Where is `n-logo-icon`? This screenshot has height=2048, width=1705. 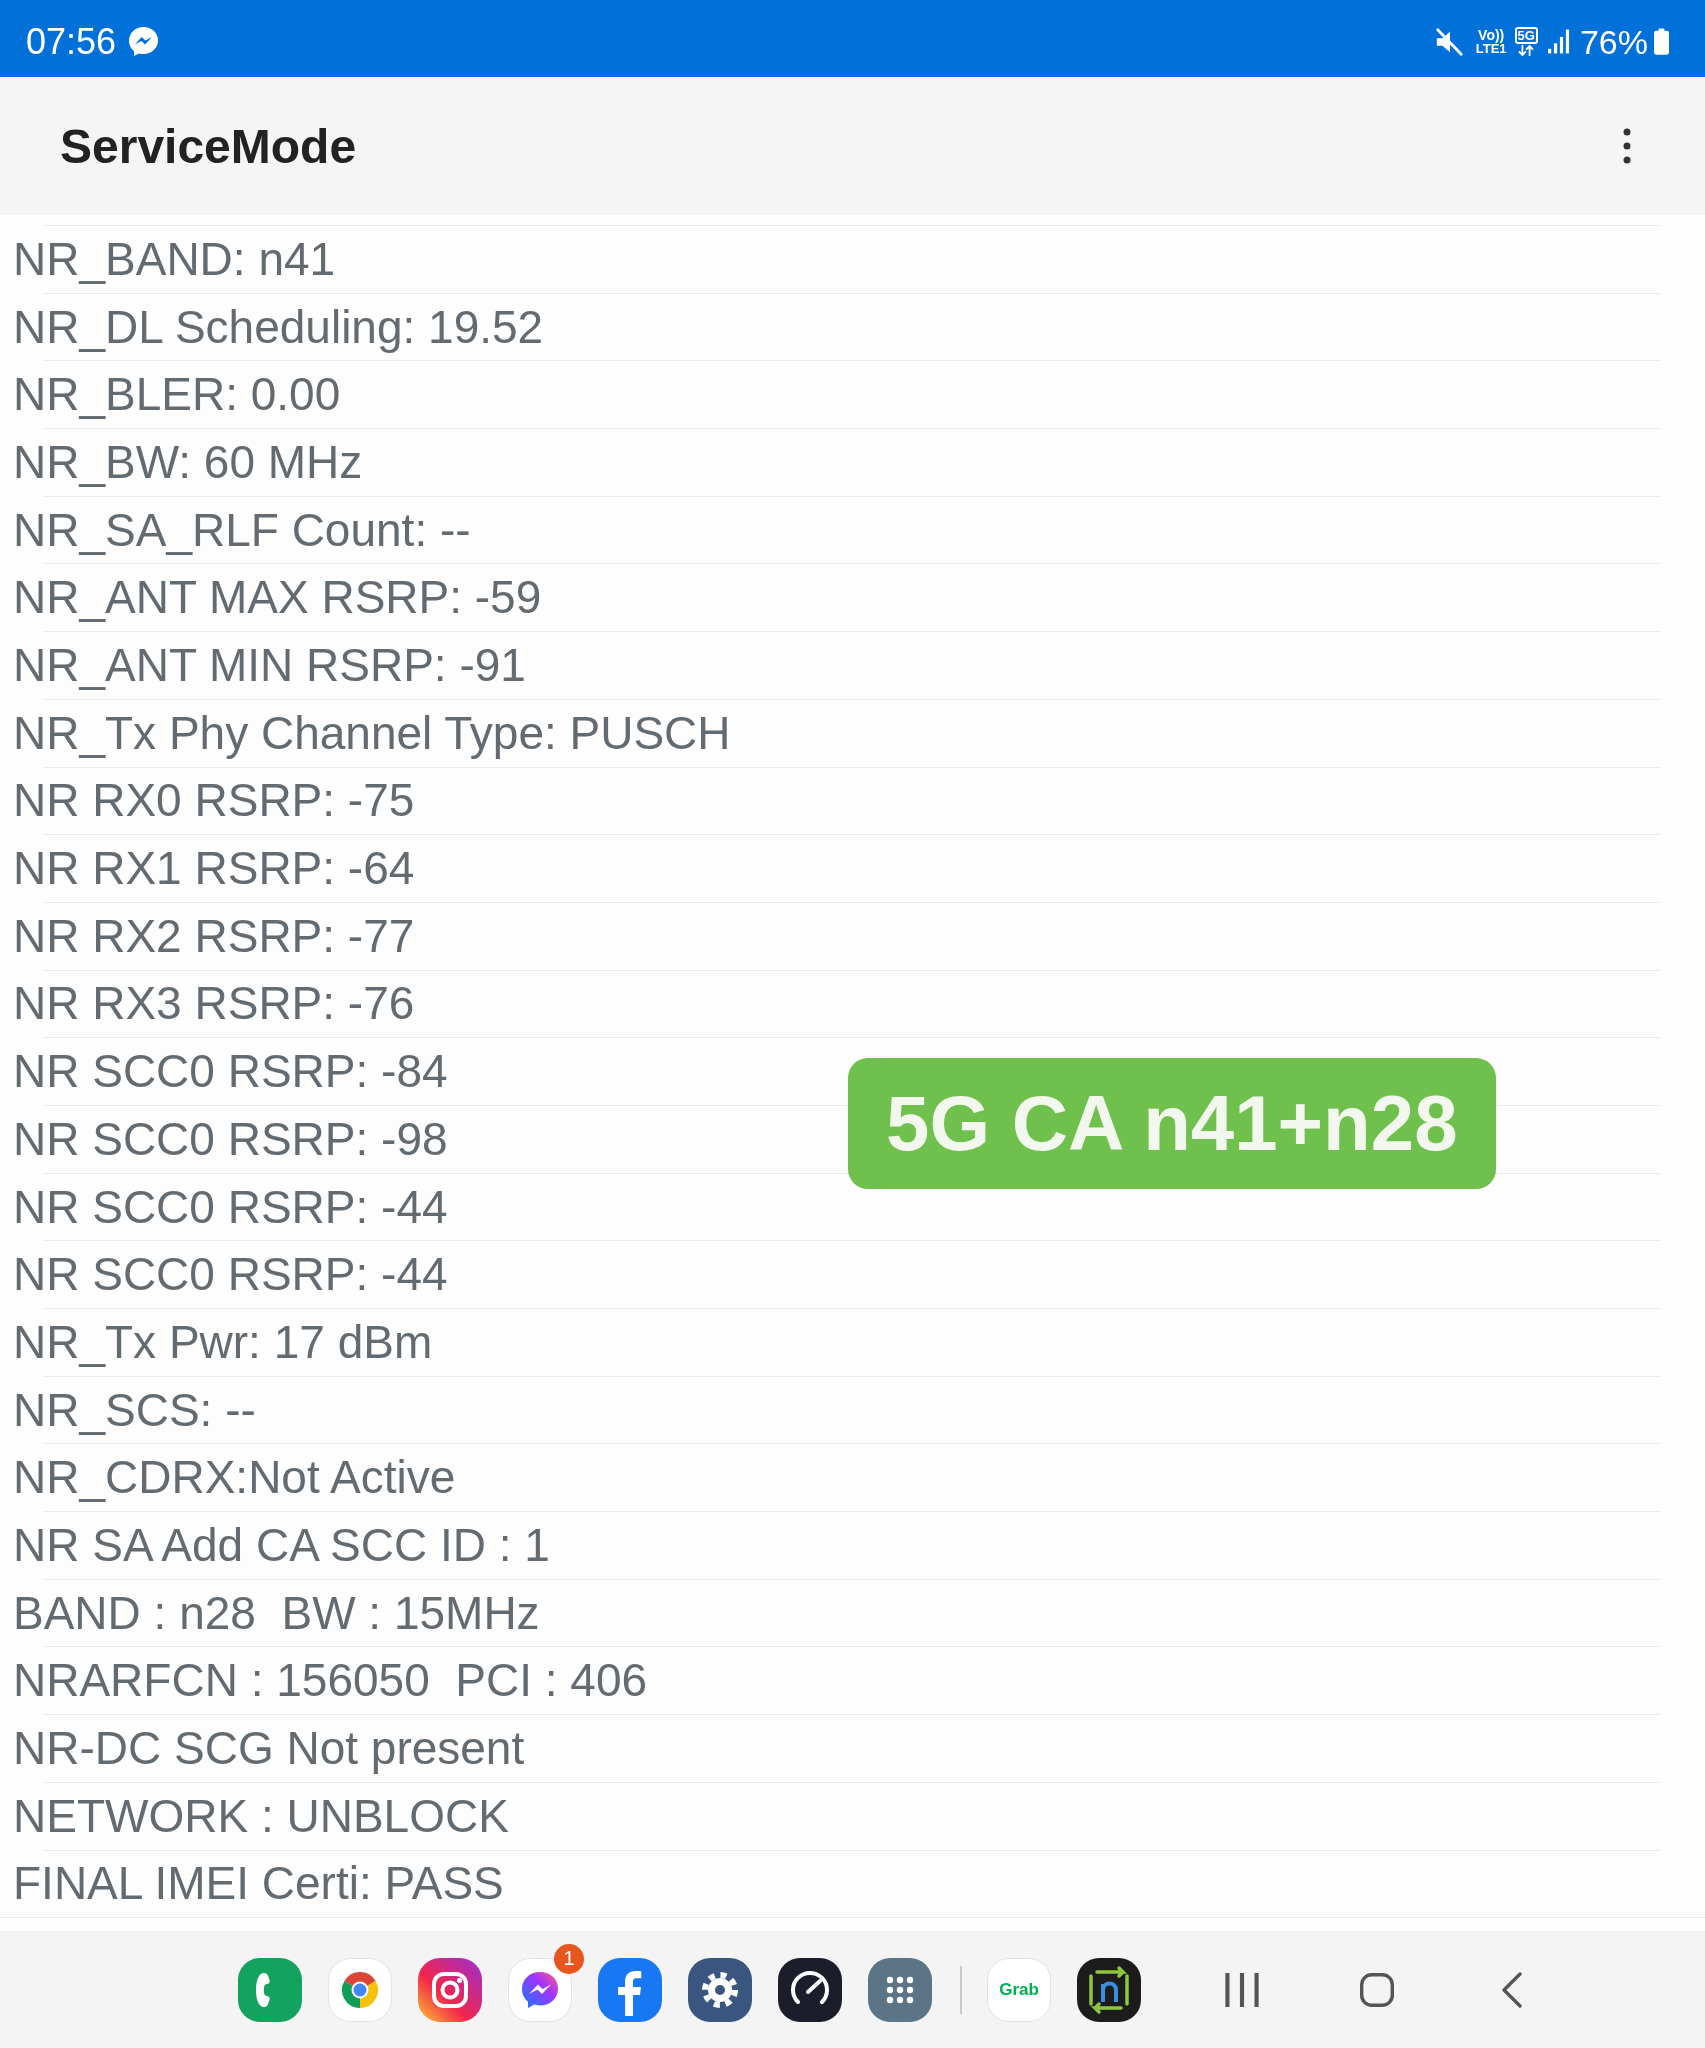 n-logo-icon is located at coordinates (1109, 1989).